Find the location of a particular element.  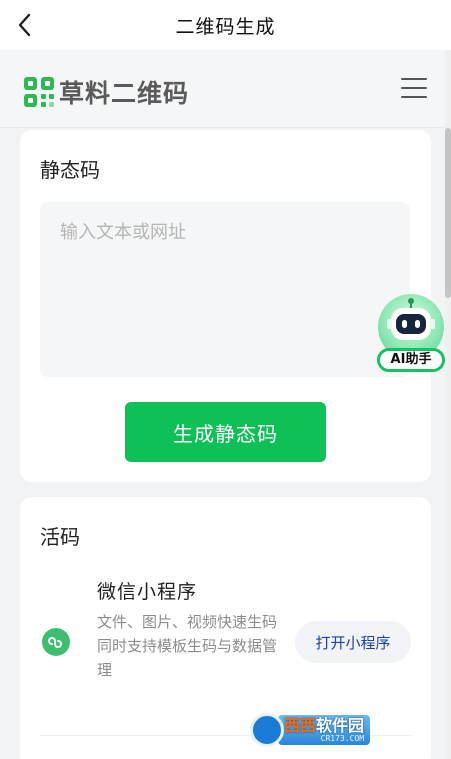

back-button is located at coordinates (25, 25).